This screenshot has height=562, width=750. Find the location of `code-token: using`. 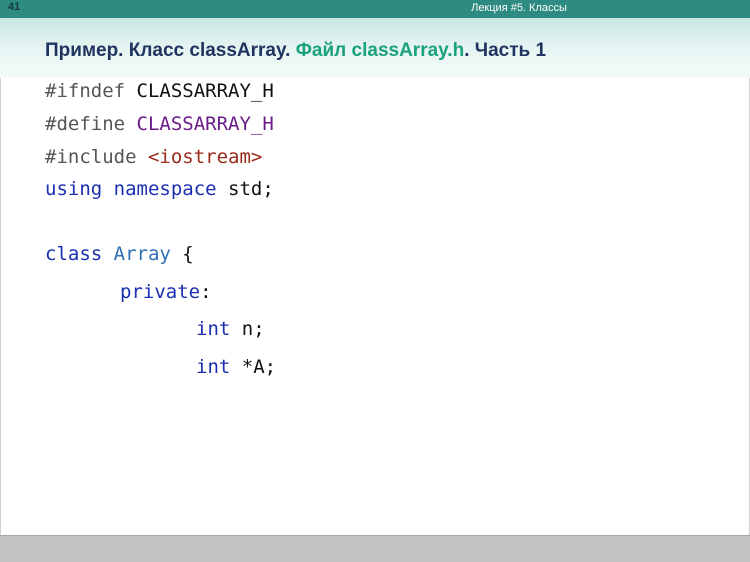

code-token: using is located at coordinates (74, 189).